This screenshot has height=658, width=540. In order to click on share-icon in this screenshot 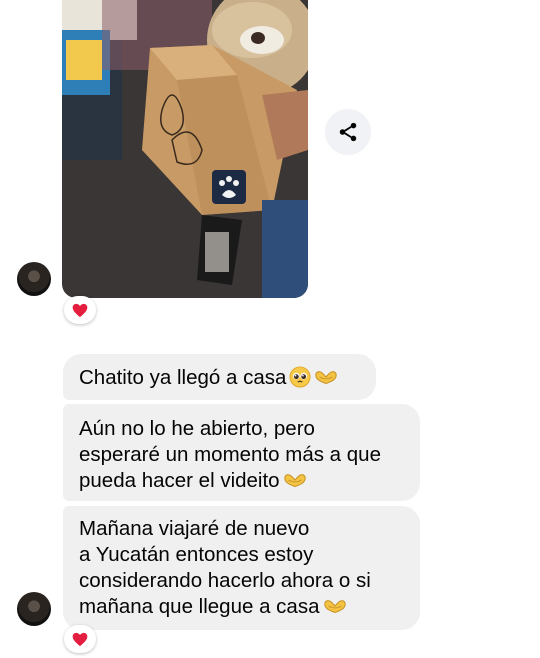, I will do `click(348, 132)`.